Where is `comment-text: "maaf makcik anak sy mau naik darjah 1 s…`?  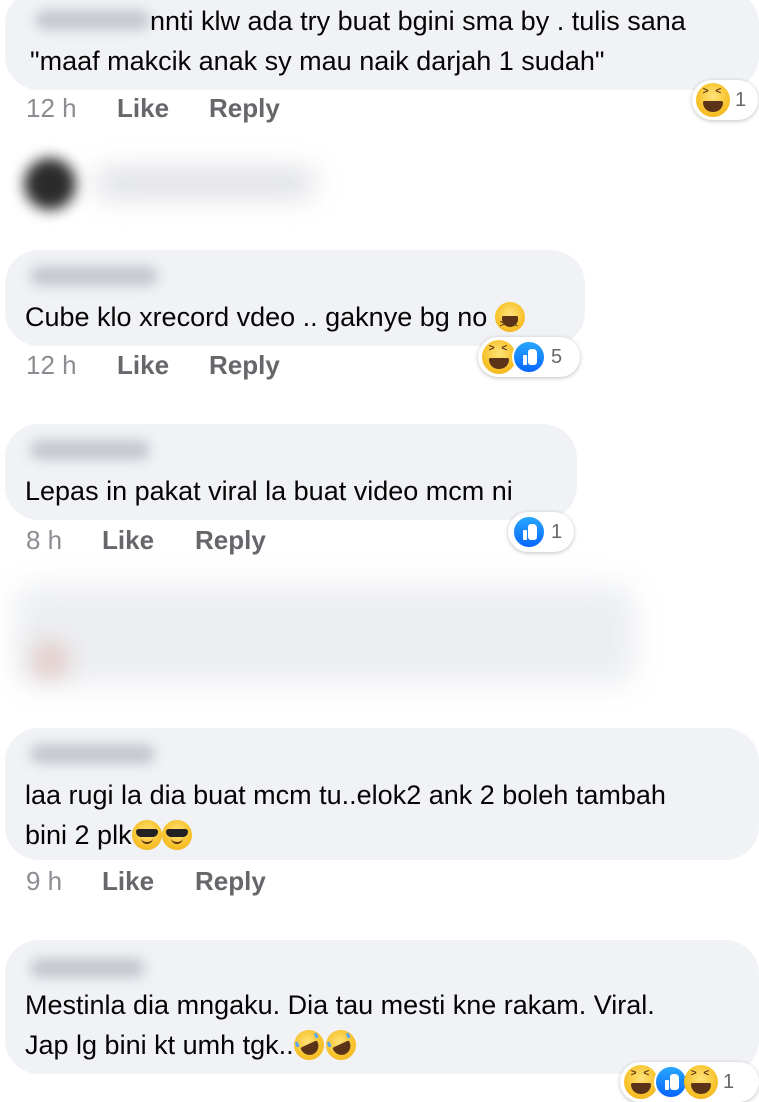
comment-text: "maaf makcik anak sy mau naik darjah 1 s… is located at coordinates (317, 61).